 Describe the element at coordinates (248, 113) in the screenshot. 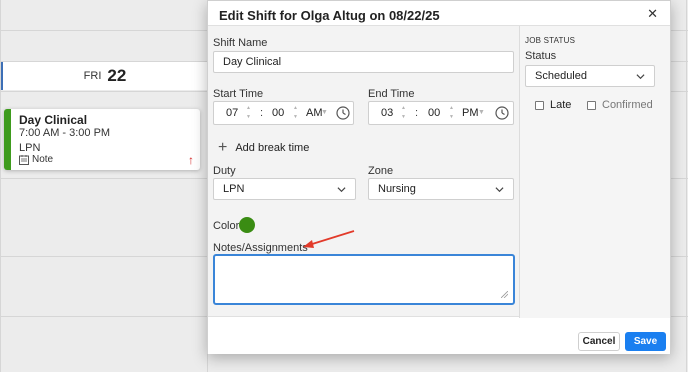

I see `start-hour-spinner: ▲ ▼` at that location.